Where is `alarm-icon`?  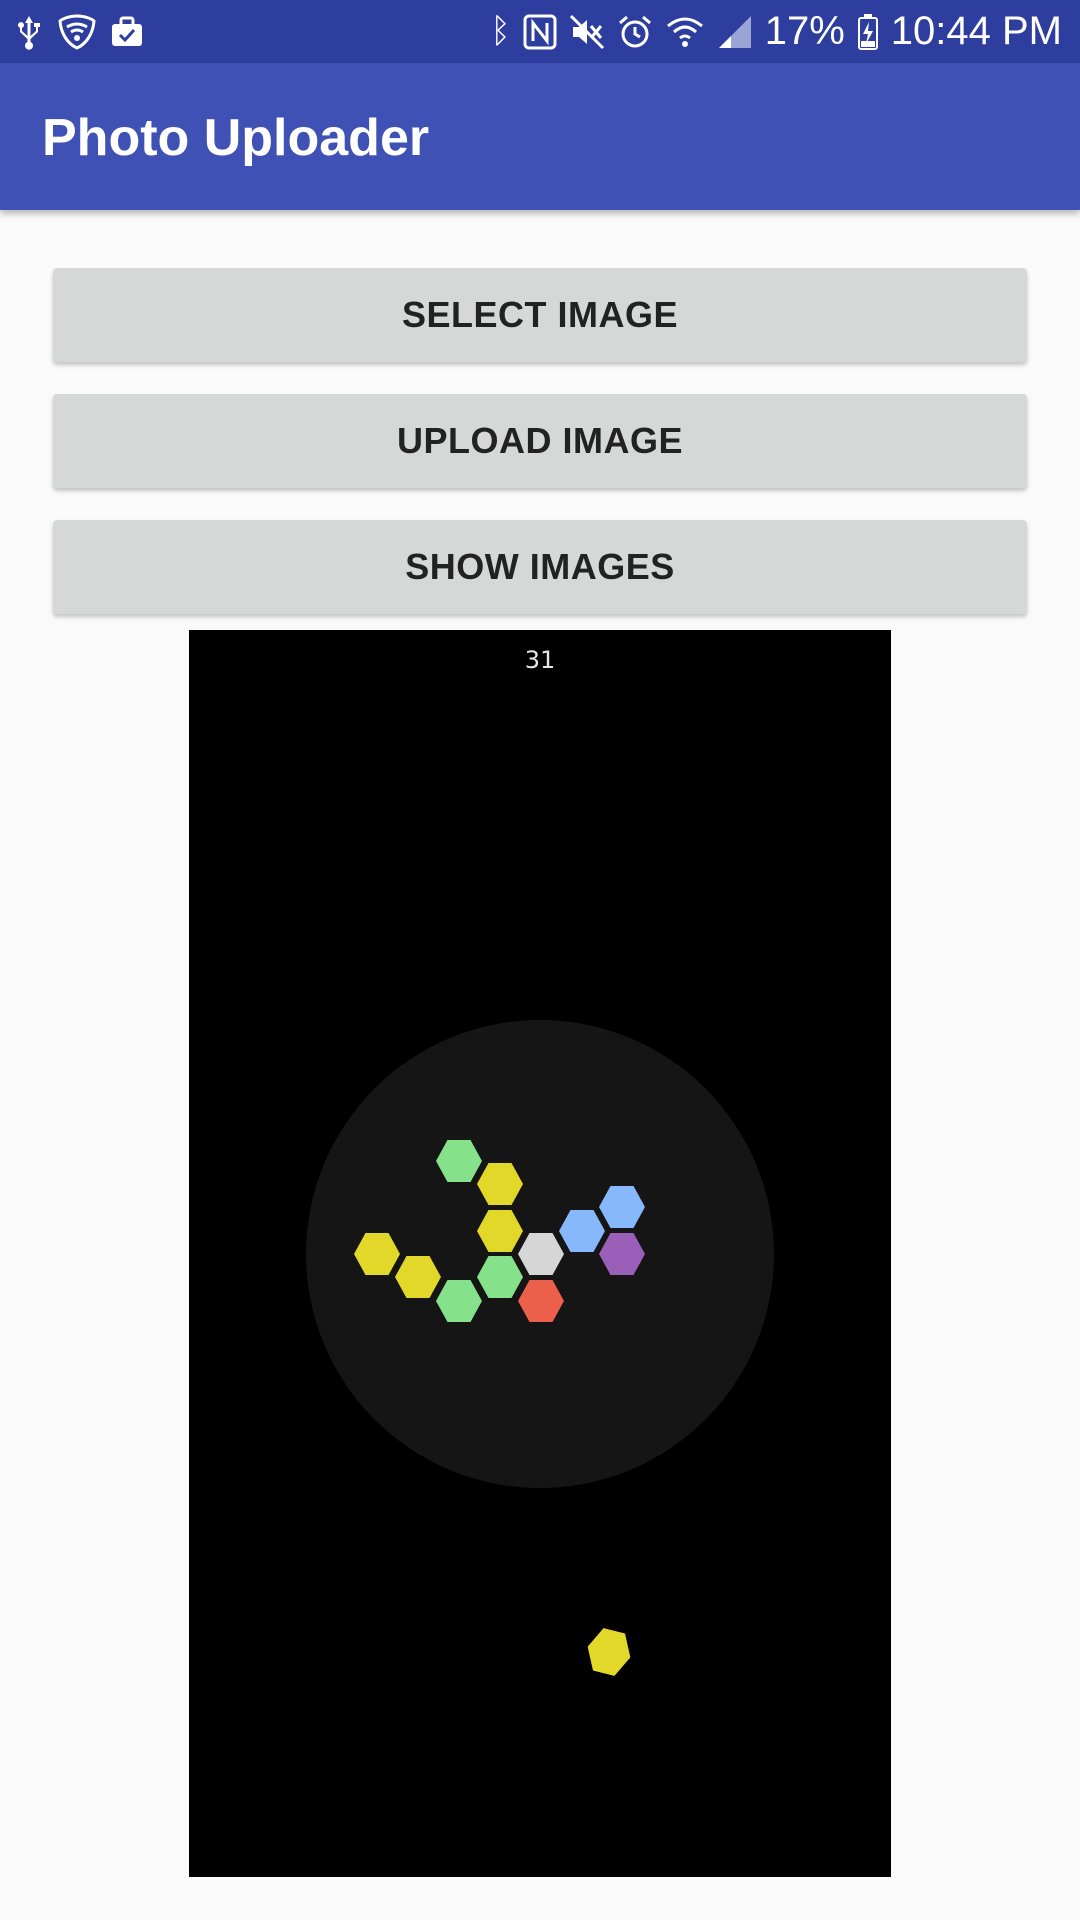
alarm-icon is located at coordinates (634, 31).